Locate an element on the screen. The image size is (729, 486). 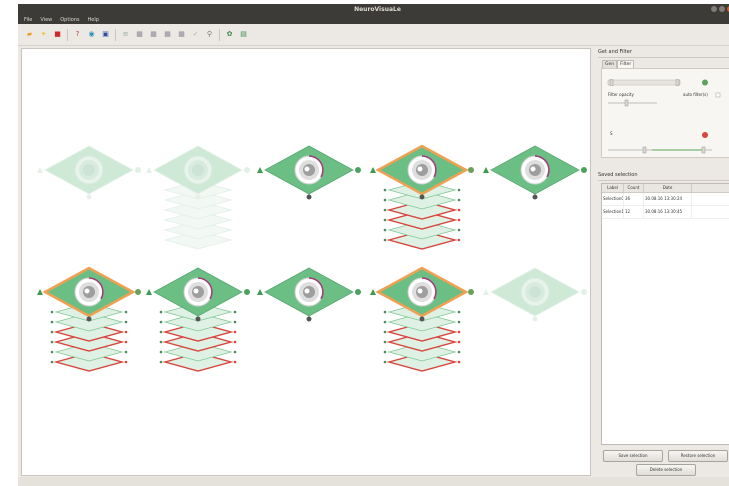
layers-icon: ≡ is located at coordinates (125, 34).